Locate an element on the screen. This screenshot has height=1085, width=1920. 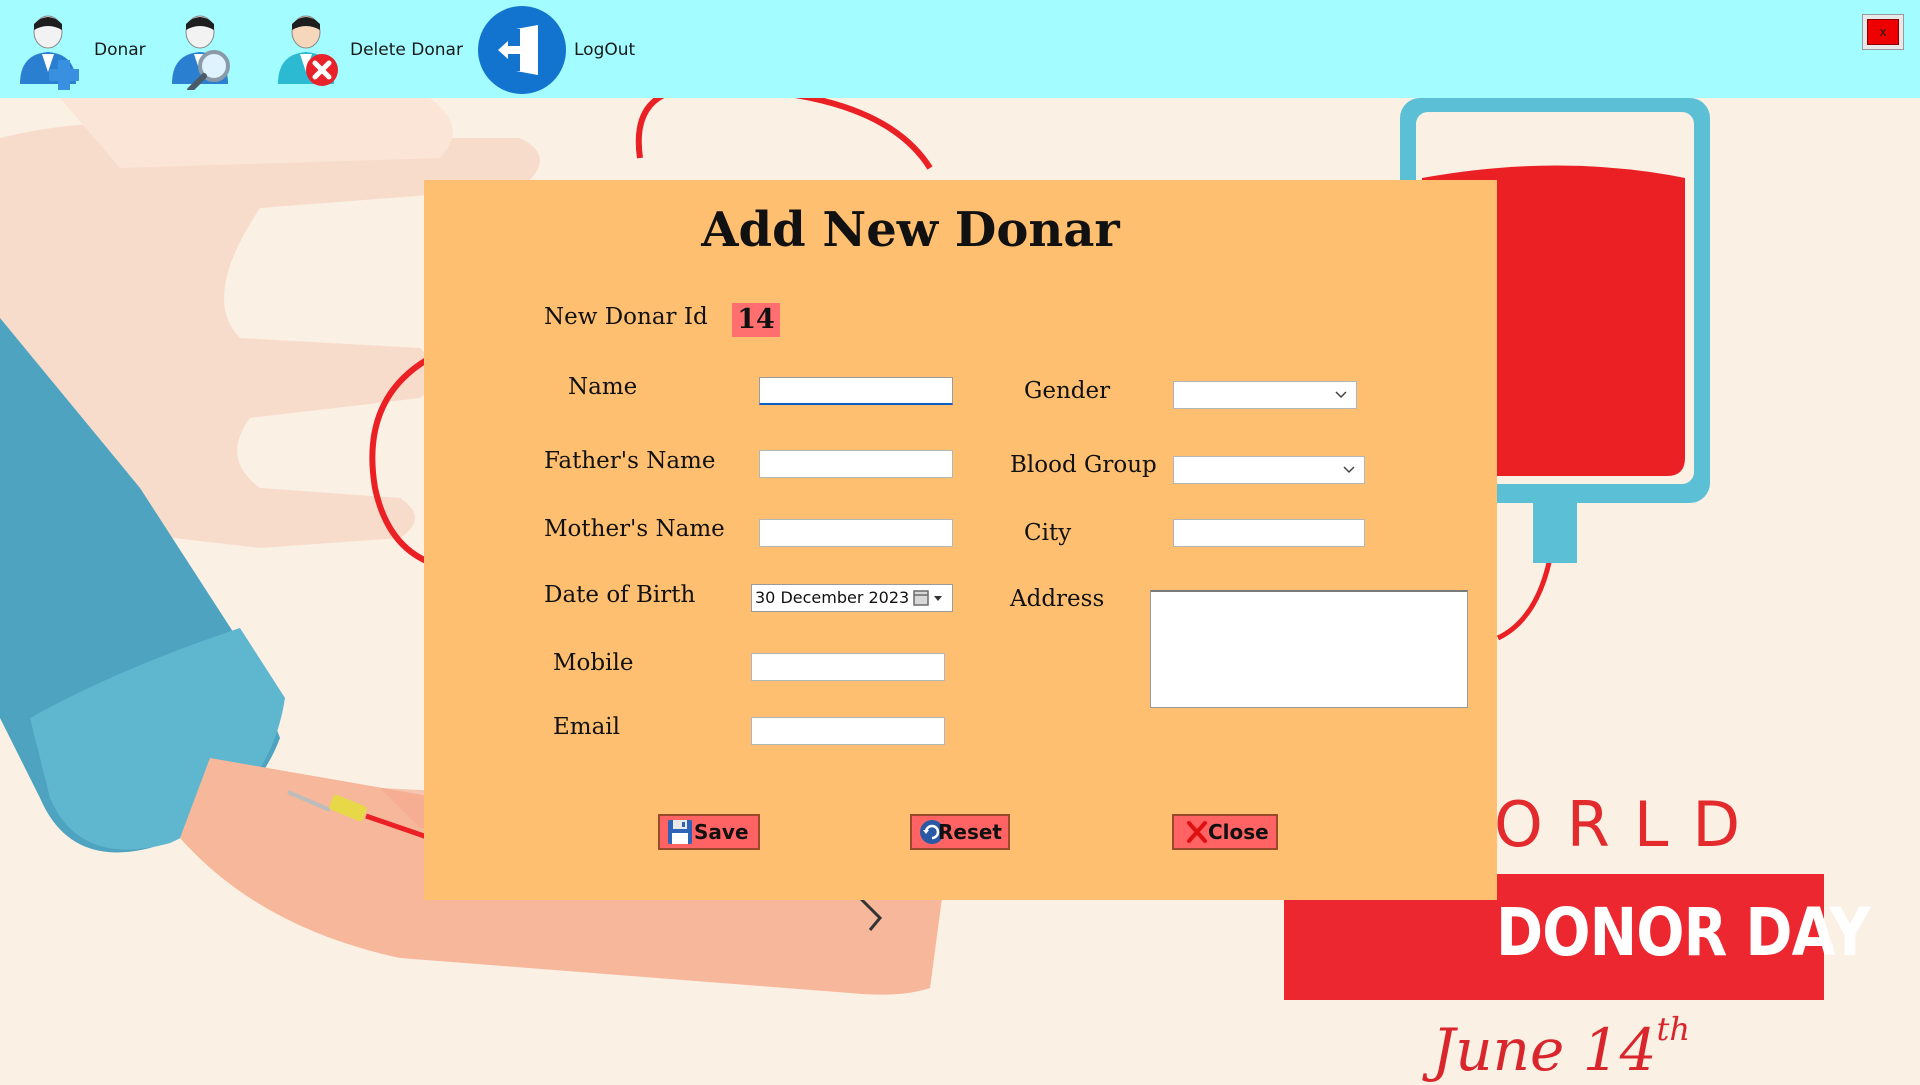
donar-id-label: New Donar Id is located at coordinates (626, 317).